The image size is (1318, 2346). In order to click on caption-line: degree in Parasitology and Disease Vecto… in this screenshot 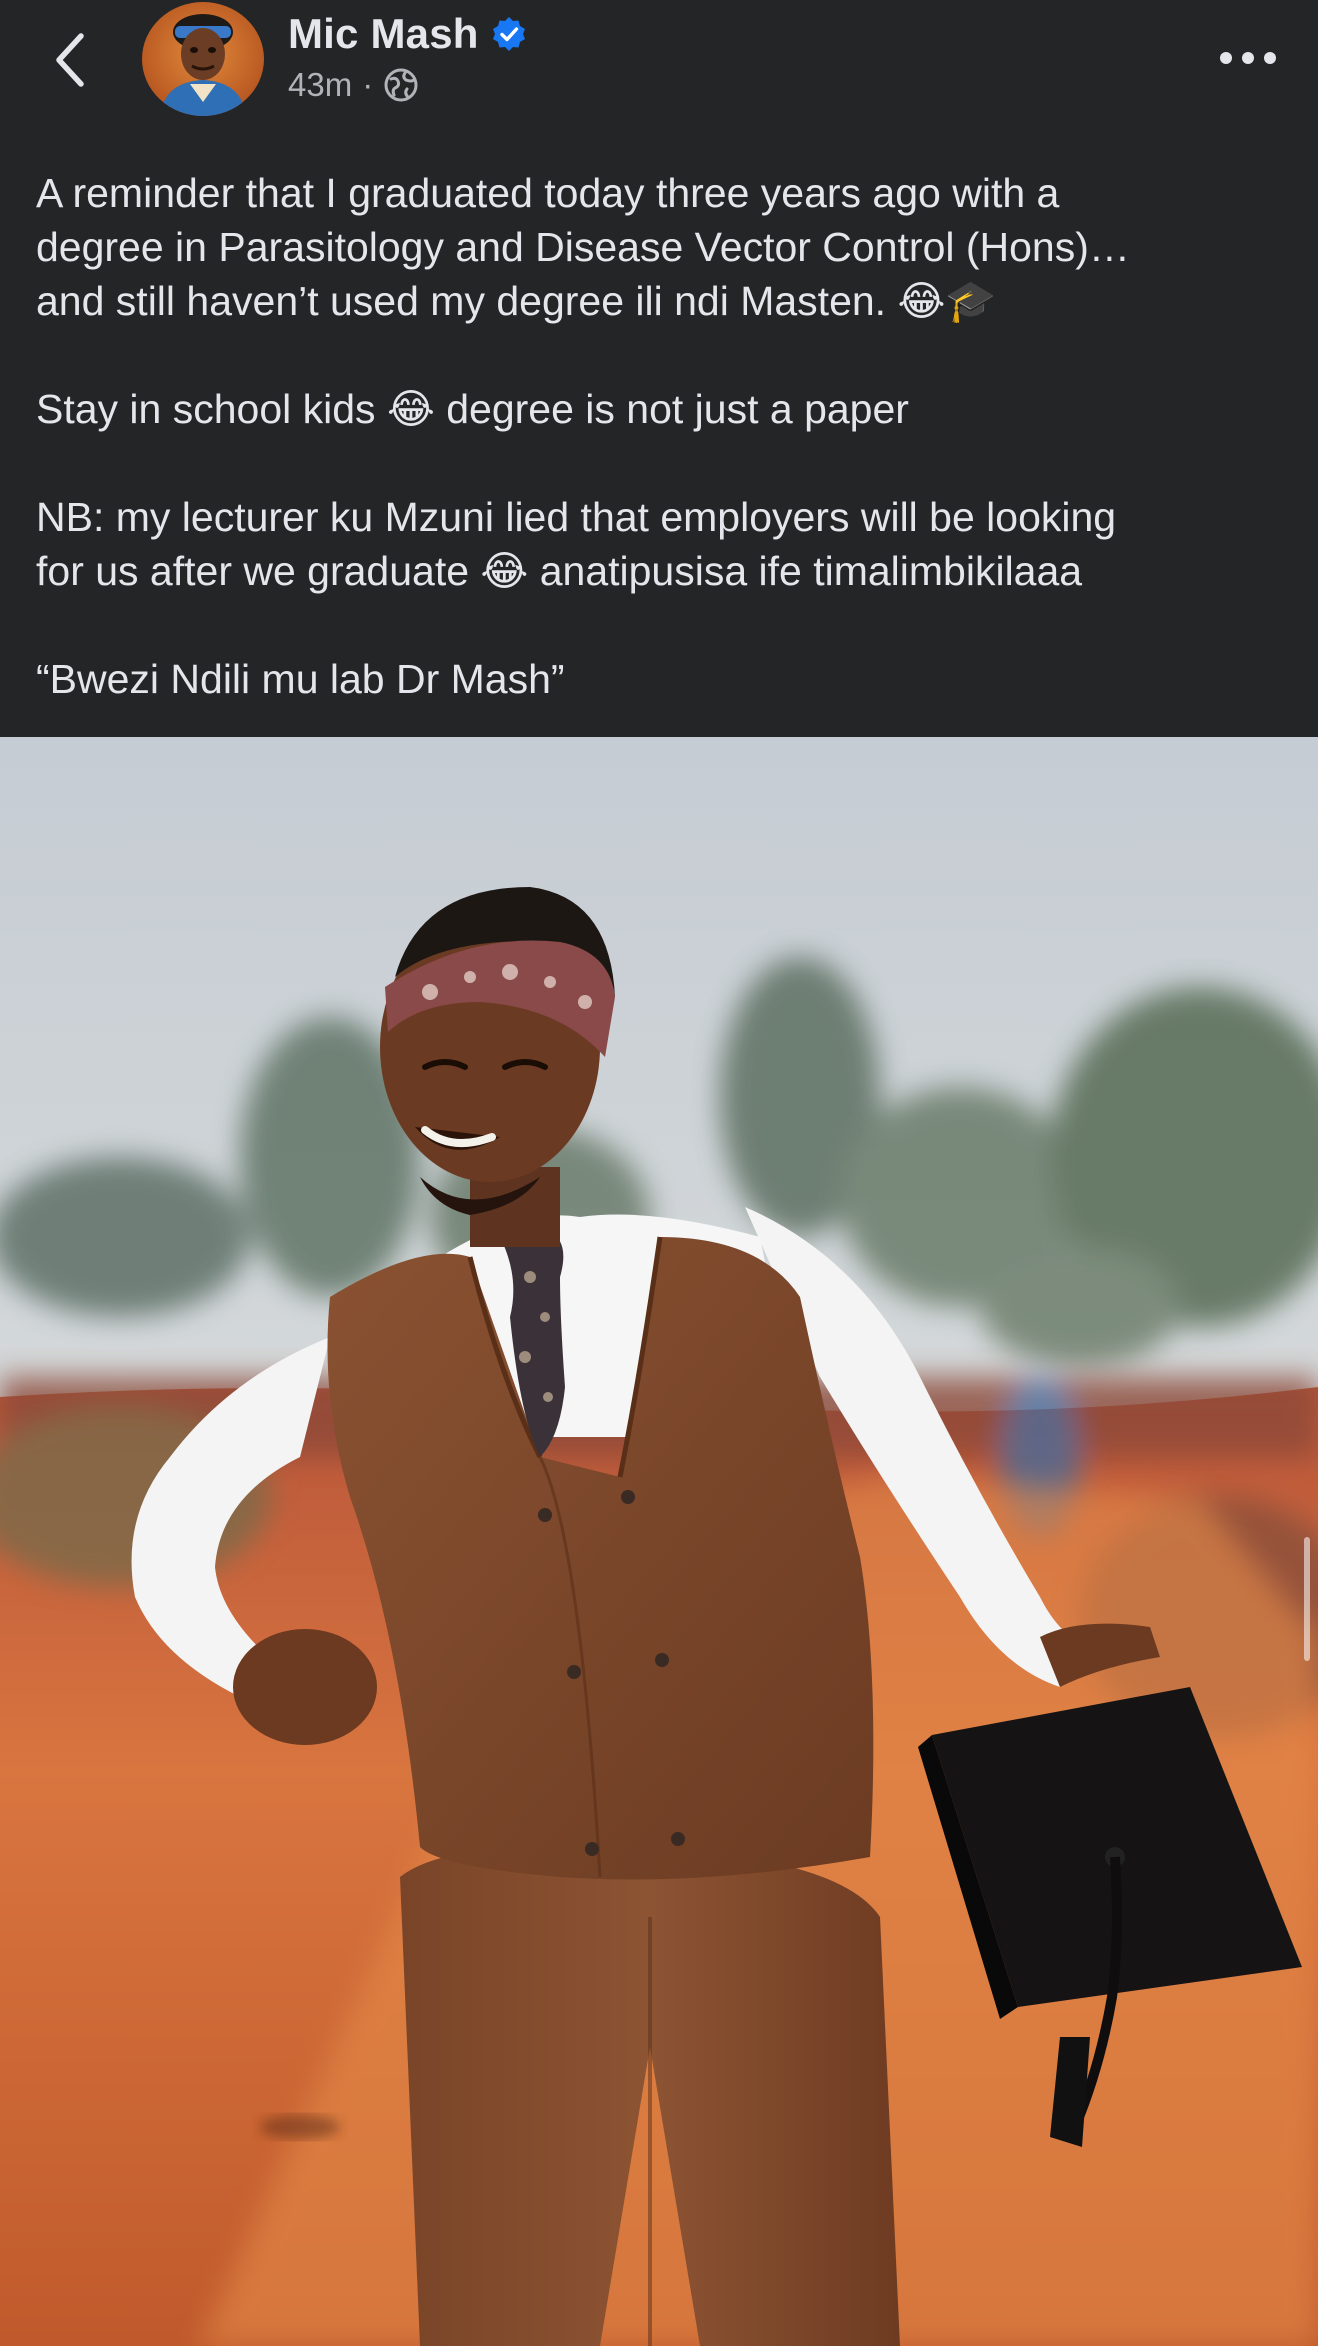, I will do `click(583, 247)`.